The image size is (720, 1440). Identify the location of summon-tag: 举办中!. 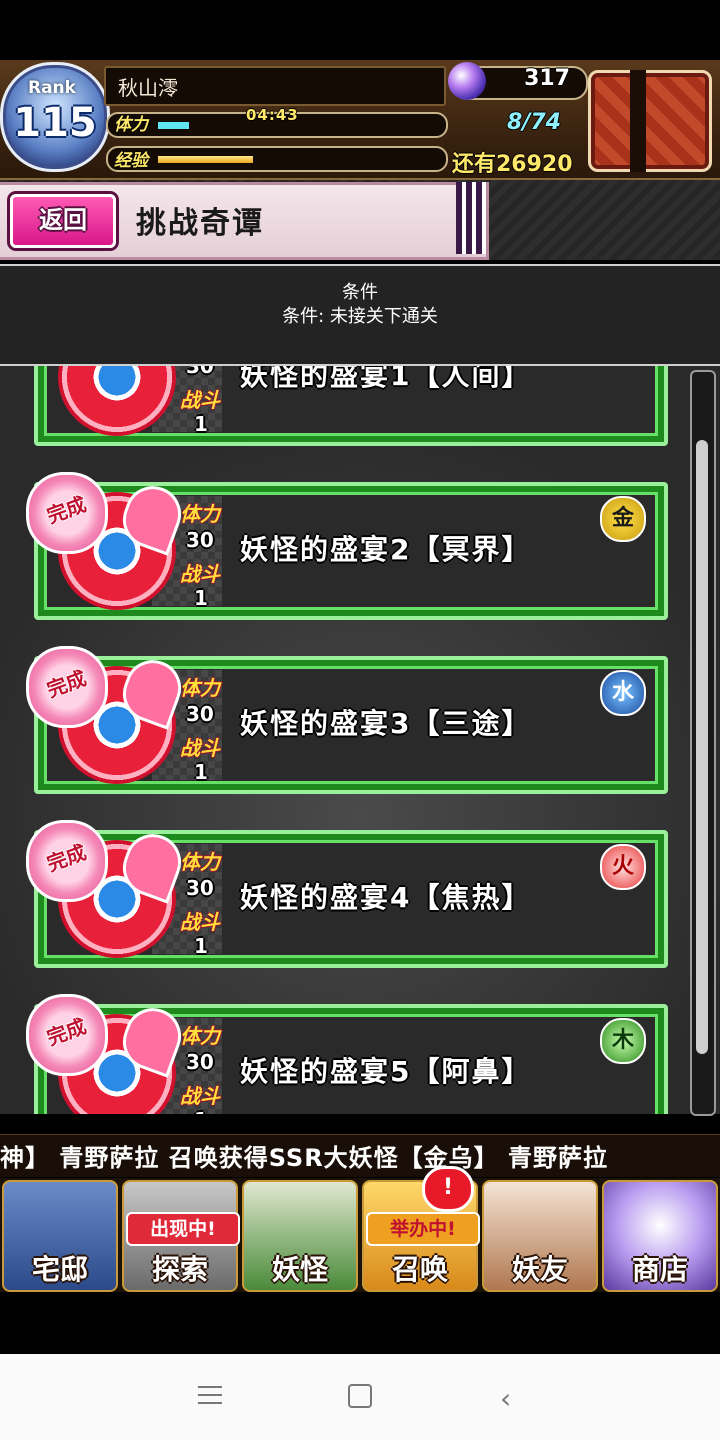
(423, 1229).